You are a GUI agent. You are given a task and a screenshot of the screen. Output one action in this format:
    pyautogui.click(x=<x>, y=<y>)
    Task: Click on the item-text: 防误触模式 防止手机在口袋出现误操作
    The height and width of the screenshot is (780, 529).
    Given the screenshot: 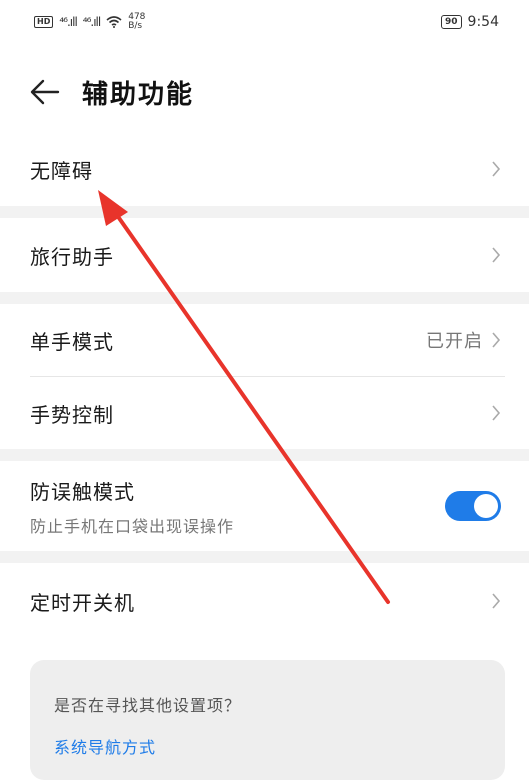 What is the action you would take?
    pyautogui.click(x=132, y=506)
    